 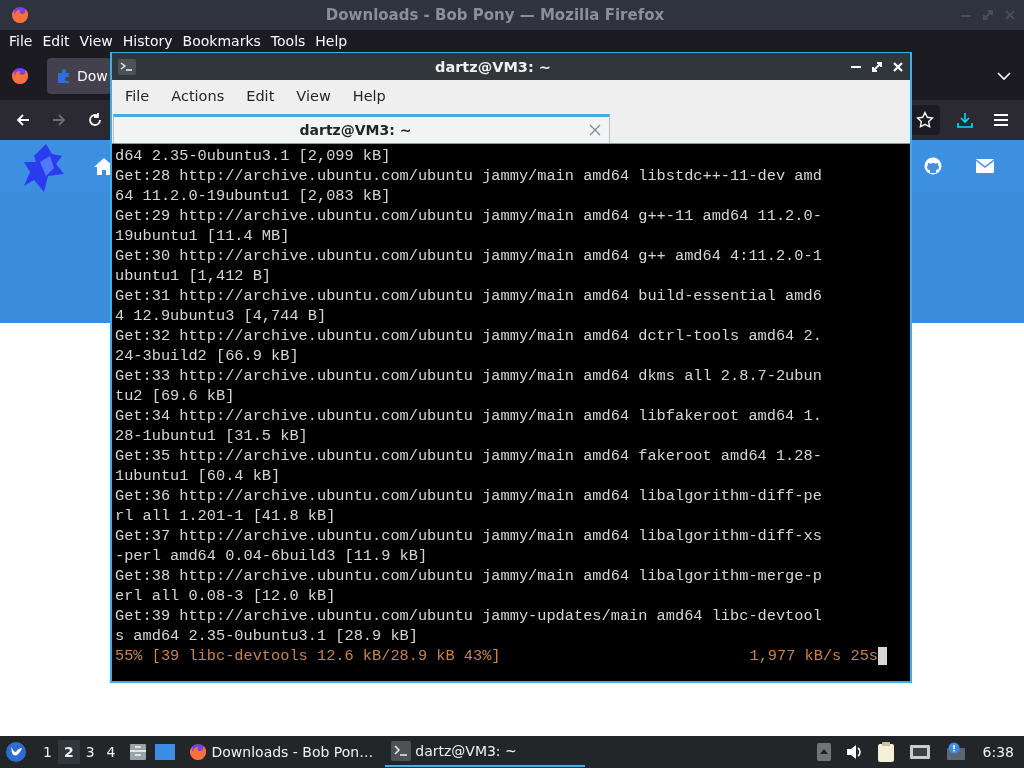 What do you see at coordinates (95, 120) in the screenshot?
I see `reload-icon` at bounding box center [95, 120].